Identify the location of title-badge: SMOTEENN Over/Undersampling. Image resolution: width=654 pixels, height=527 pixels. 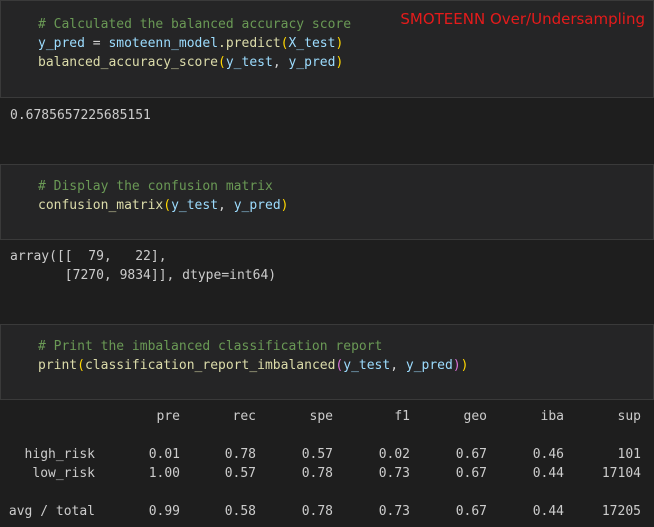
(522, 19).